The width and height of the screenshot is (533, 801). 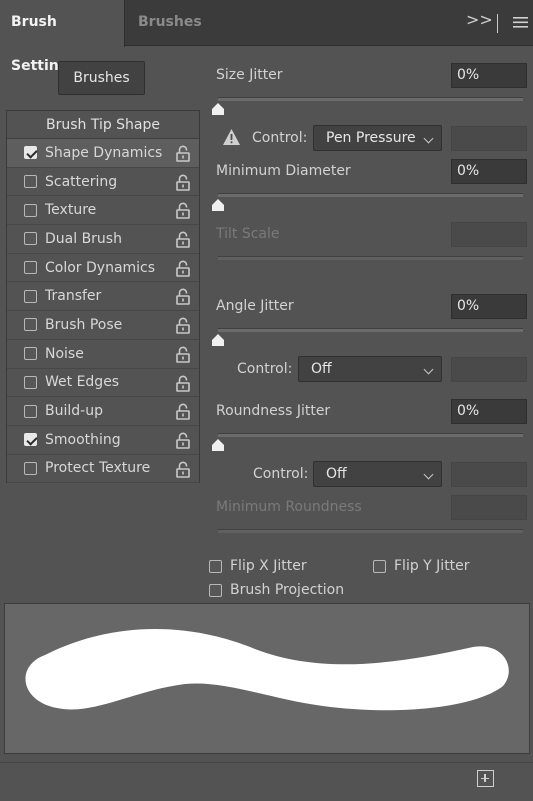 What do you see at coordinates (81, 181) in the screenshot?
I see `scattering-label: Scattering` at bounding box center [81, 181].